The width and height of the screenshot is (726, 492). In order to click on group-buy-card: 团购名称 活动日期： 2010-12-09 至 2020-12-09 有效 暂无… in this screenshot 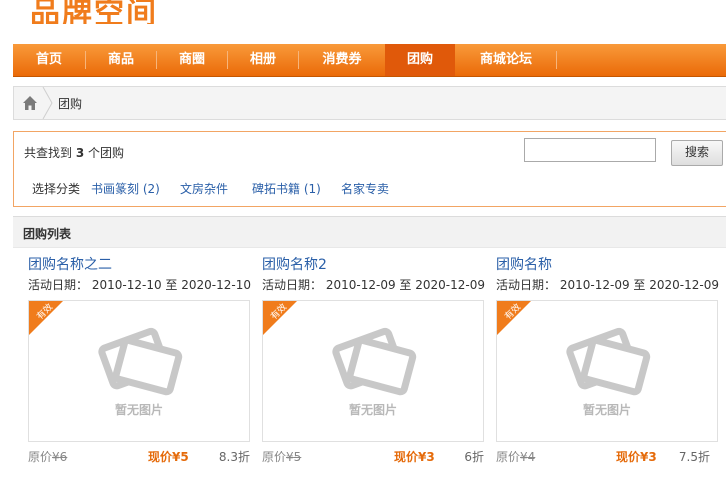, I will do `click(607, 370)`.